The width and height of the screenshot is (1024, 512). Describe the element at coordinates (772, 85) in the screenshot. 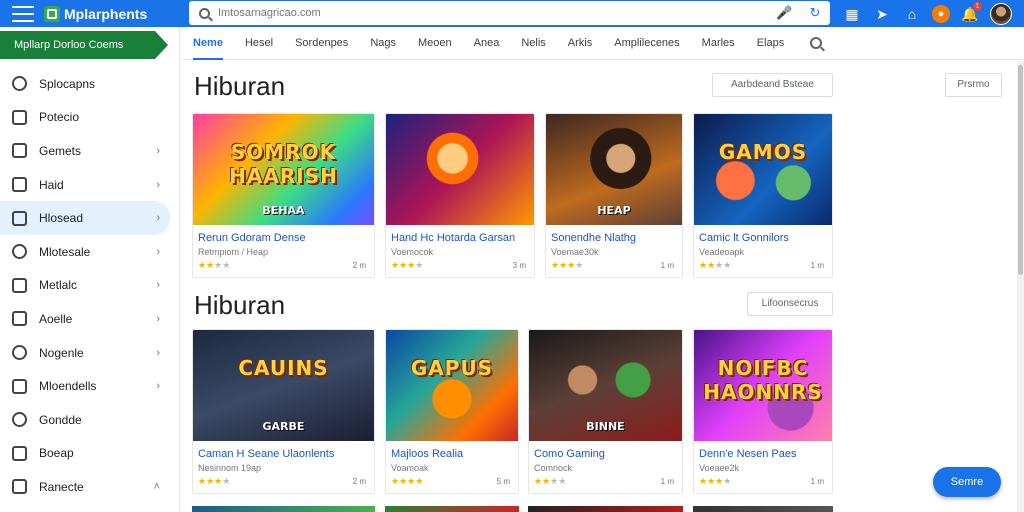

I see `section-action-button: Aarbdeand Bsteae` at that location.